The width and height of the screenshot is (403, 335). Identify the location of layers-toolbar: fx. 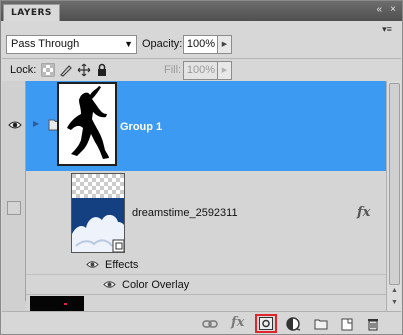
(201, 322).